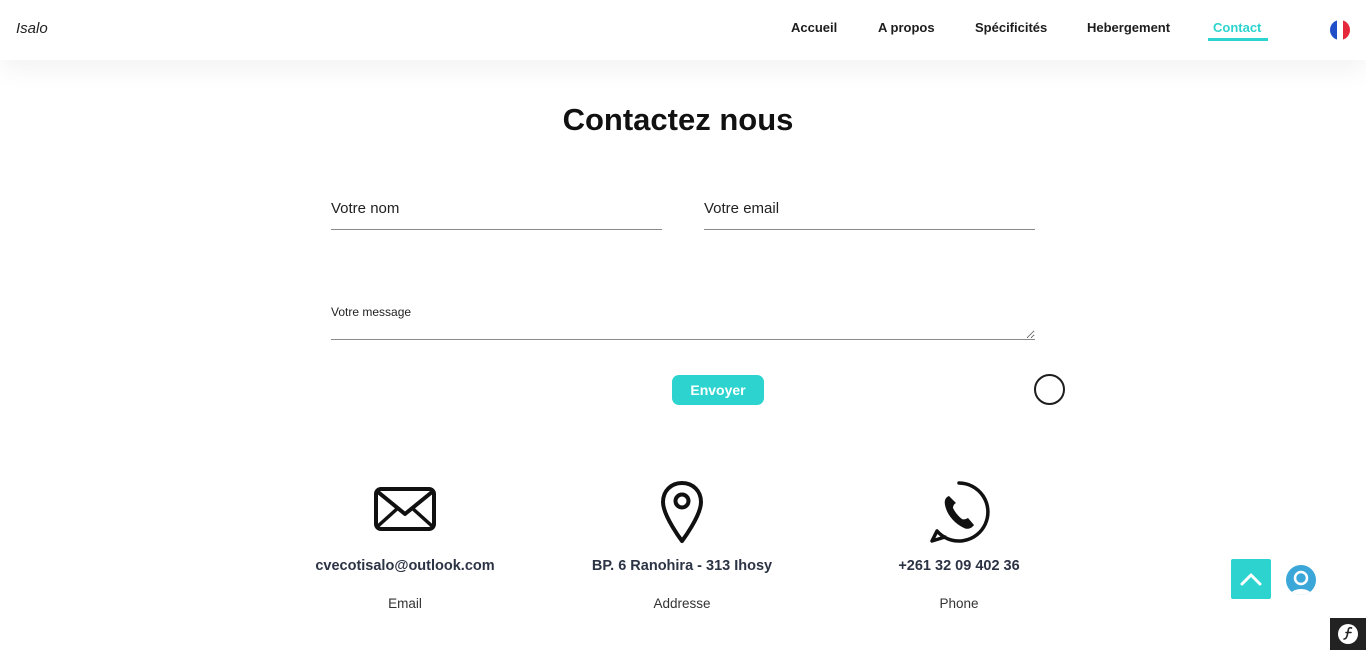 The height and width of the screenshot is (650, 1366). I want to click on user-icon, so click(1301, 582).